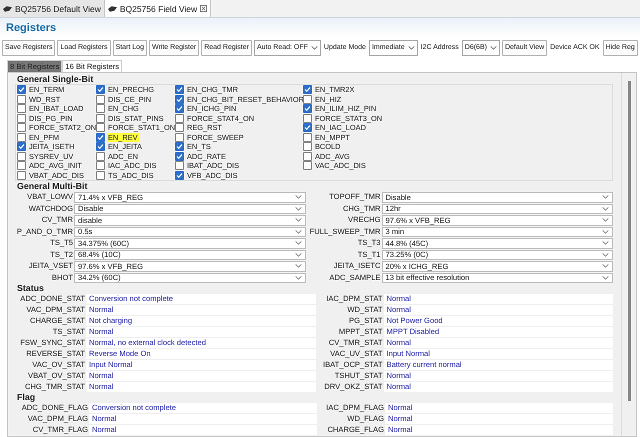 The image size is (640, 437). I want to click on group-title: General Multi-Bit, so click(52, 186).